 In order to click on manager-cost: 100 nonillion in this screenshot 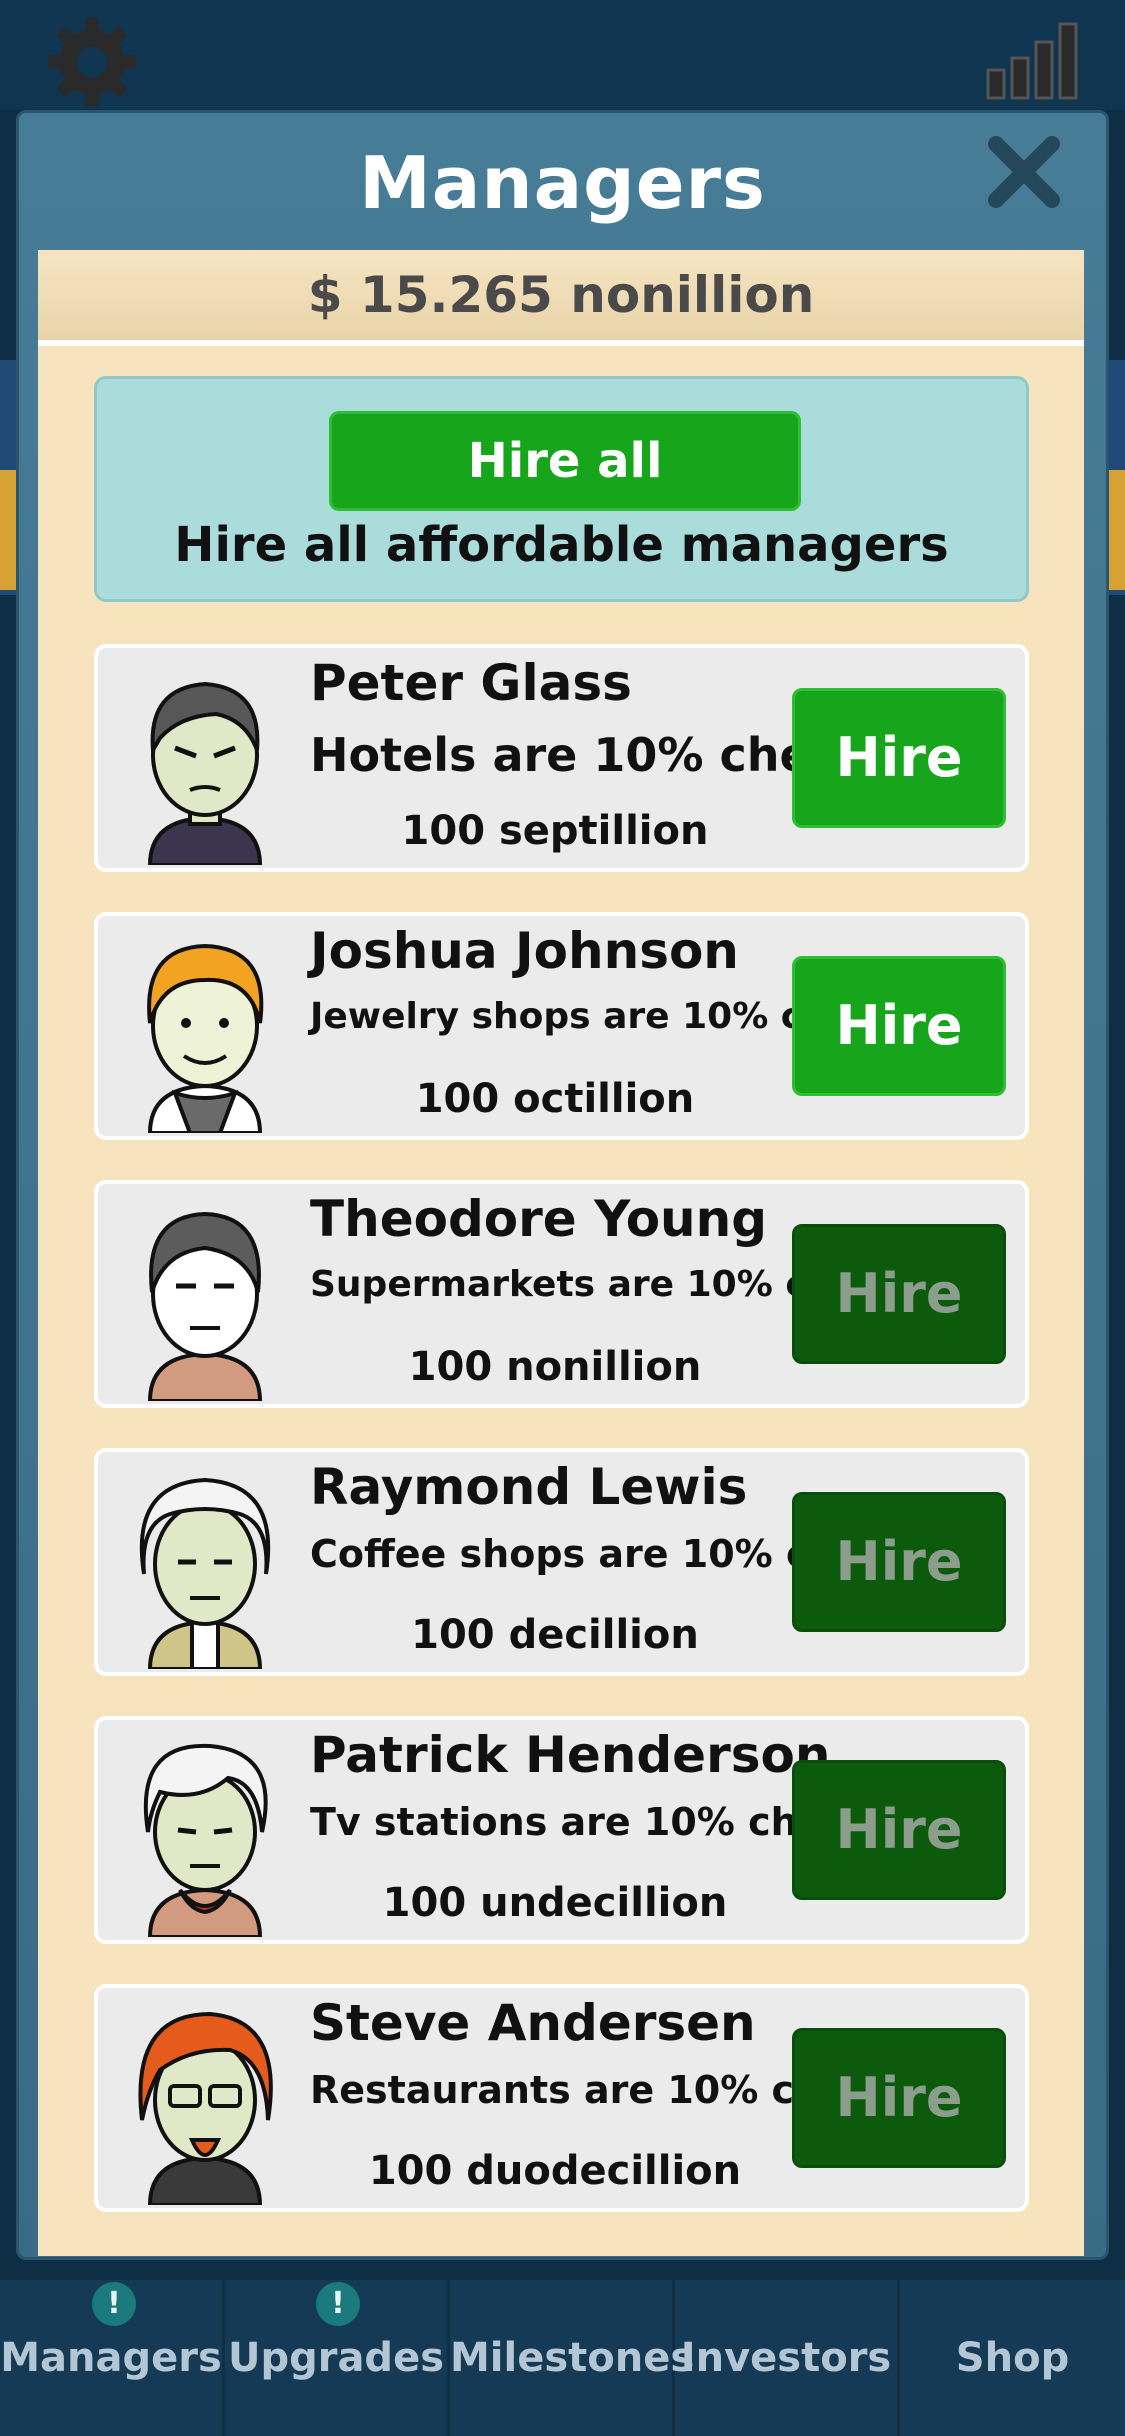, I will do `click(555, 1367)`.